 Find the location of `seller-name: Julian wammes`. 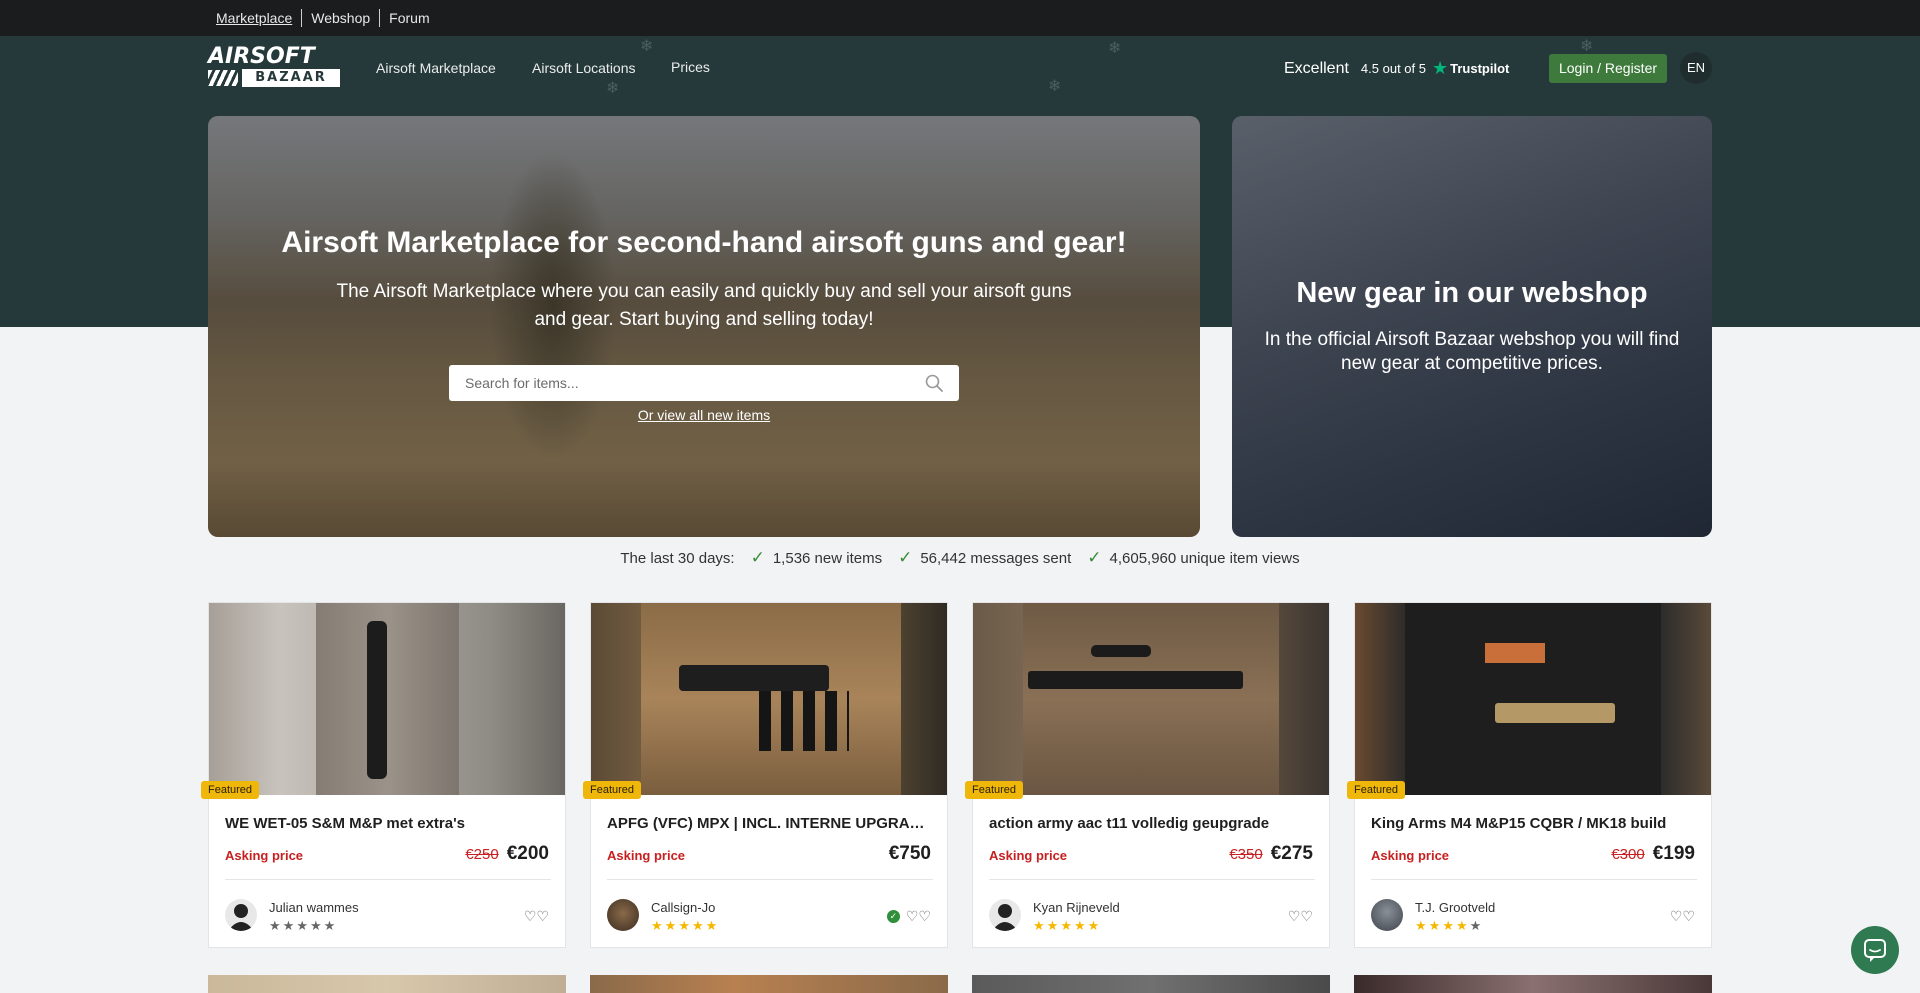

seller-name: Julian wammes is located at coordinates (314, 907).